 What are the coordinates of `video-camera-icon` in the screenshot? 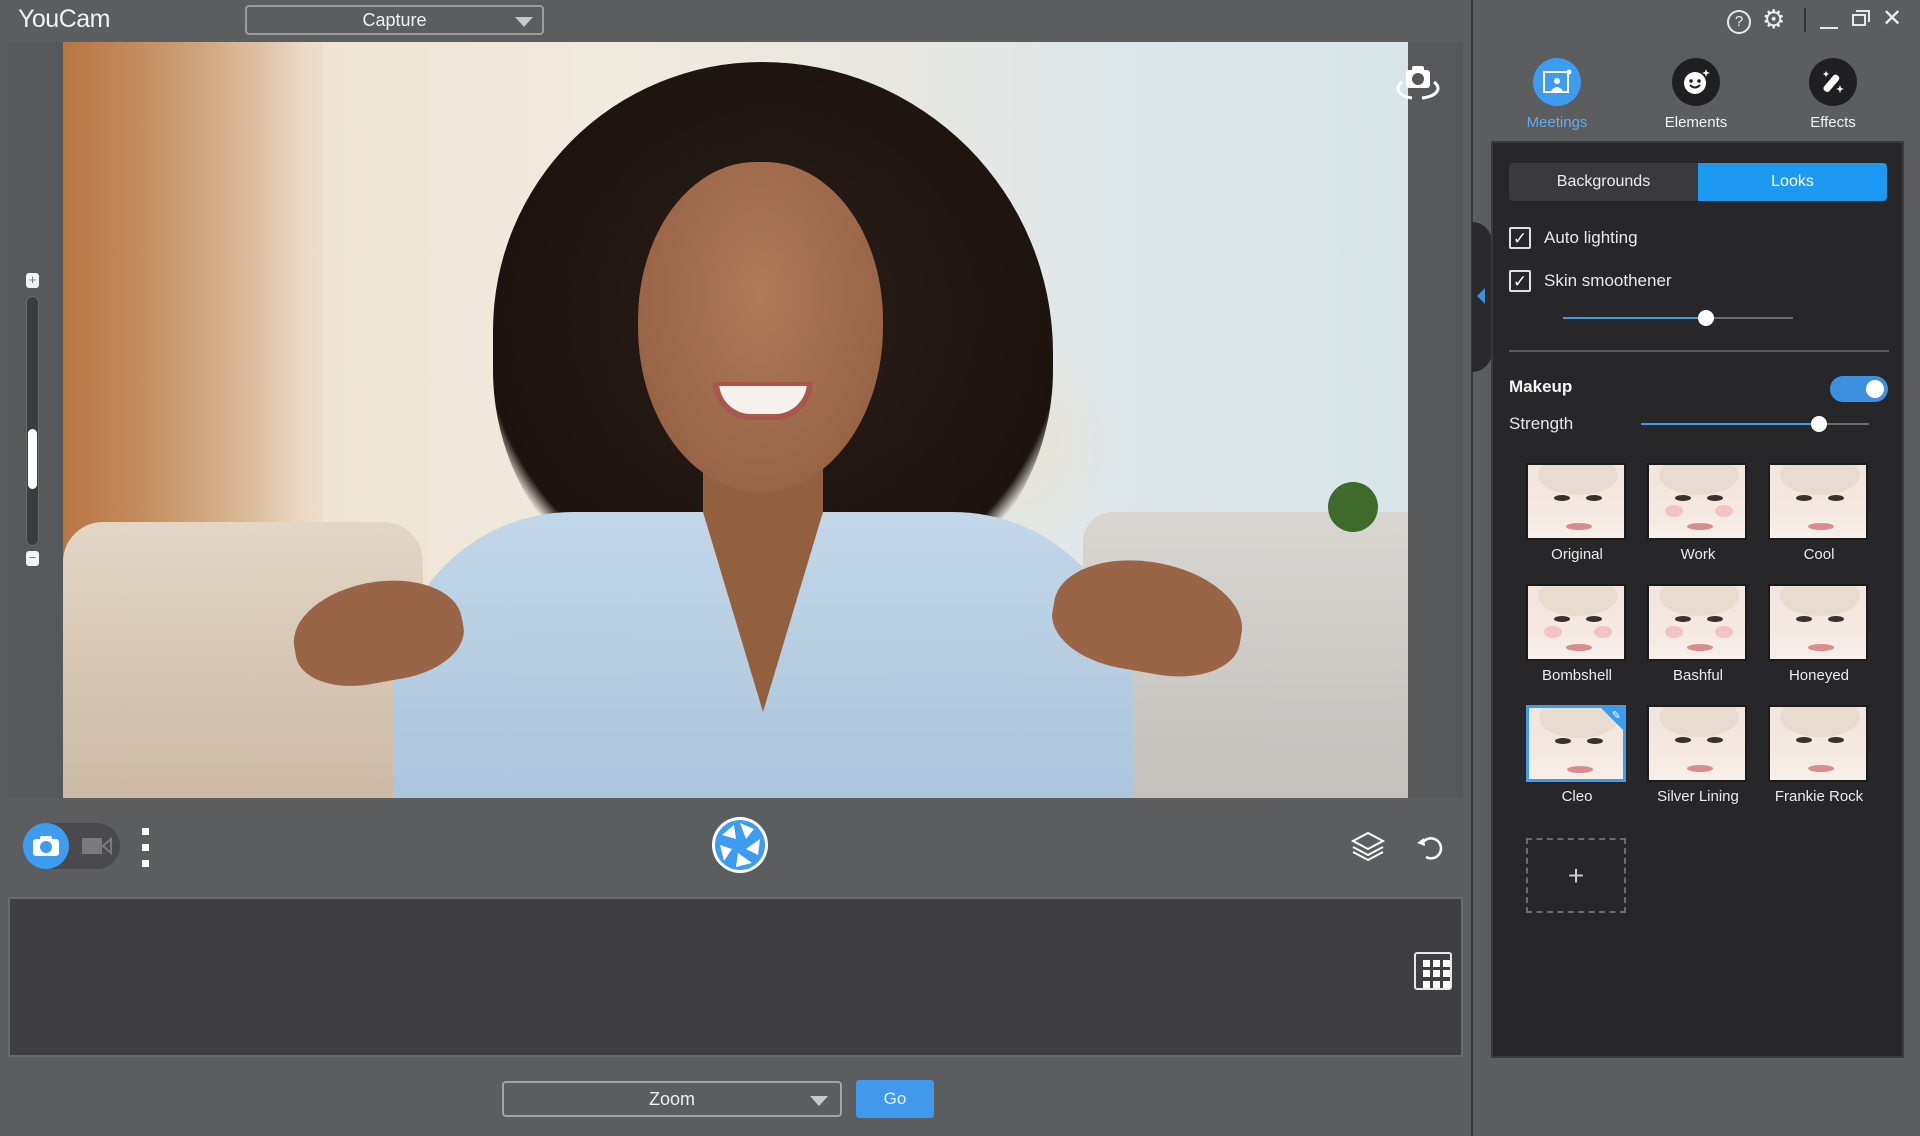 It's located at (97, 846).